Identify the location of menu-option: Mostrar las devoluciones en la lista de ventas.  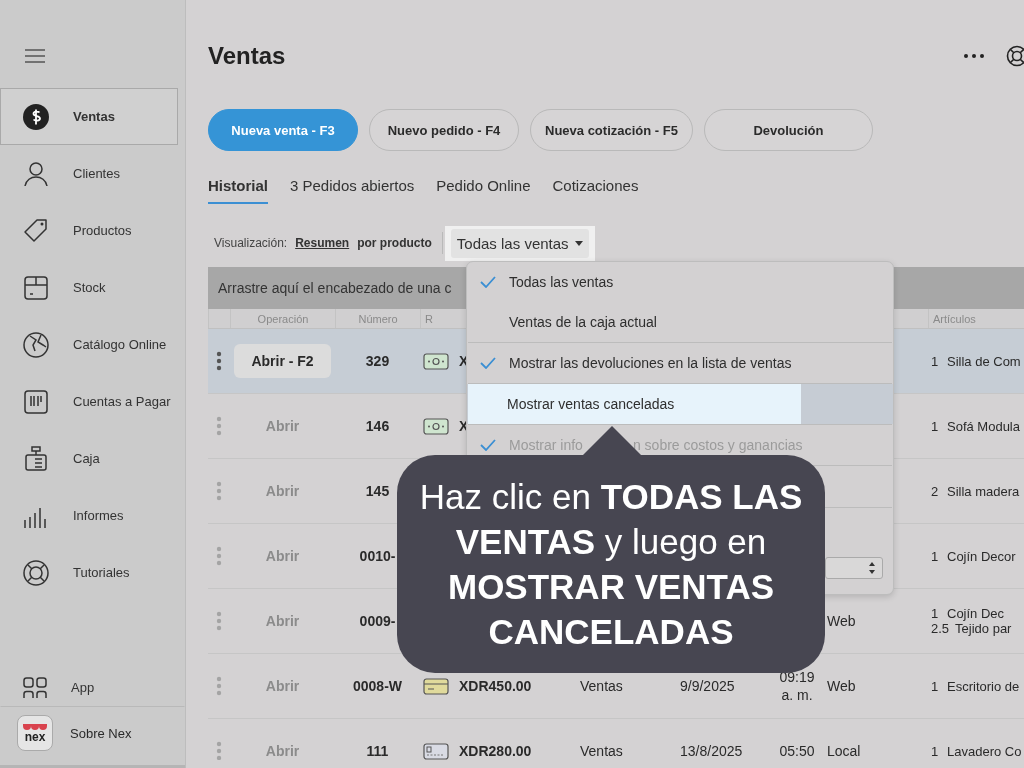
(680, 363).